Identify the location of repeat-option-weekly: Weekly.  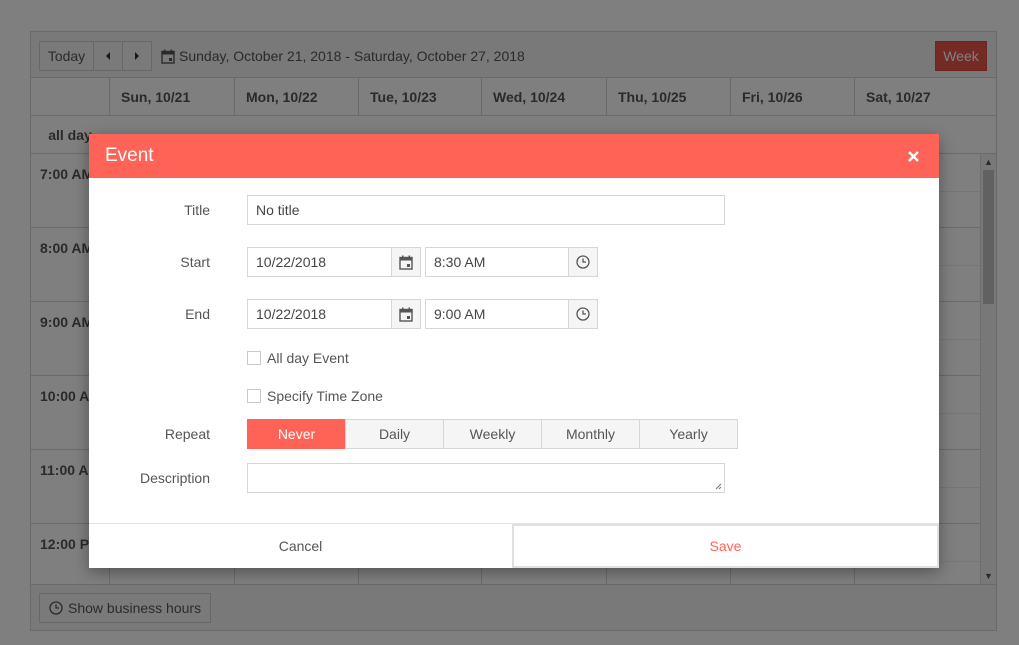
(492, 434).